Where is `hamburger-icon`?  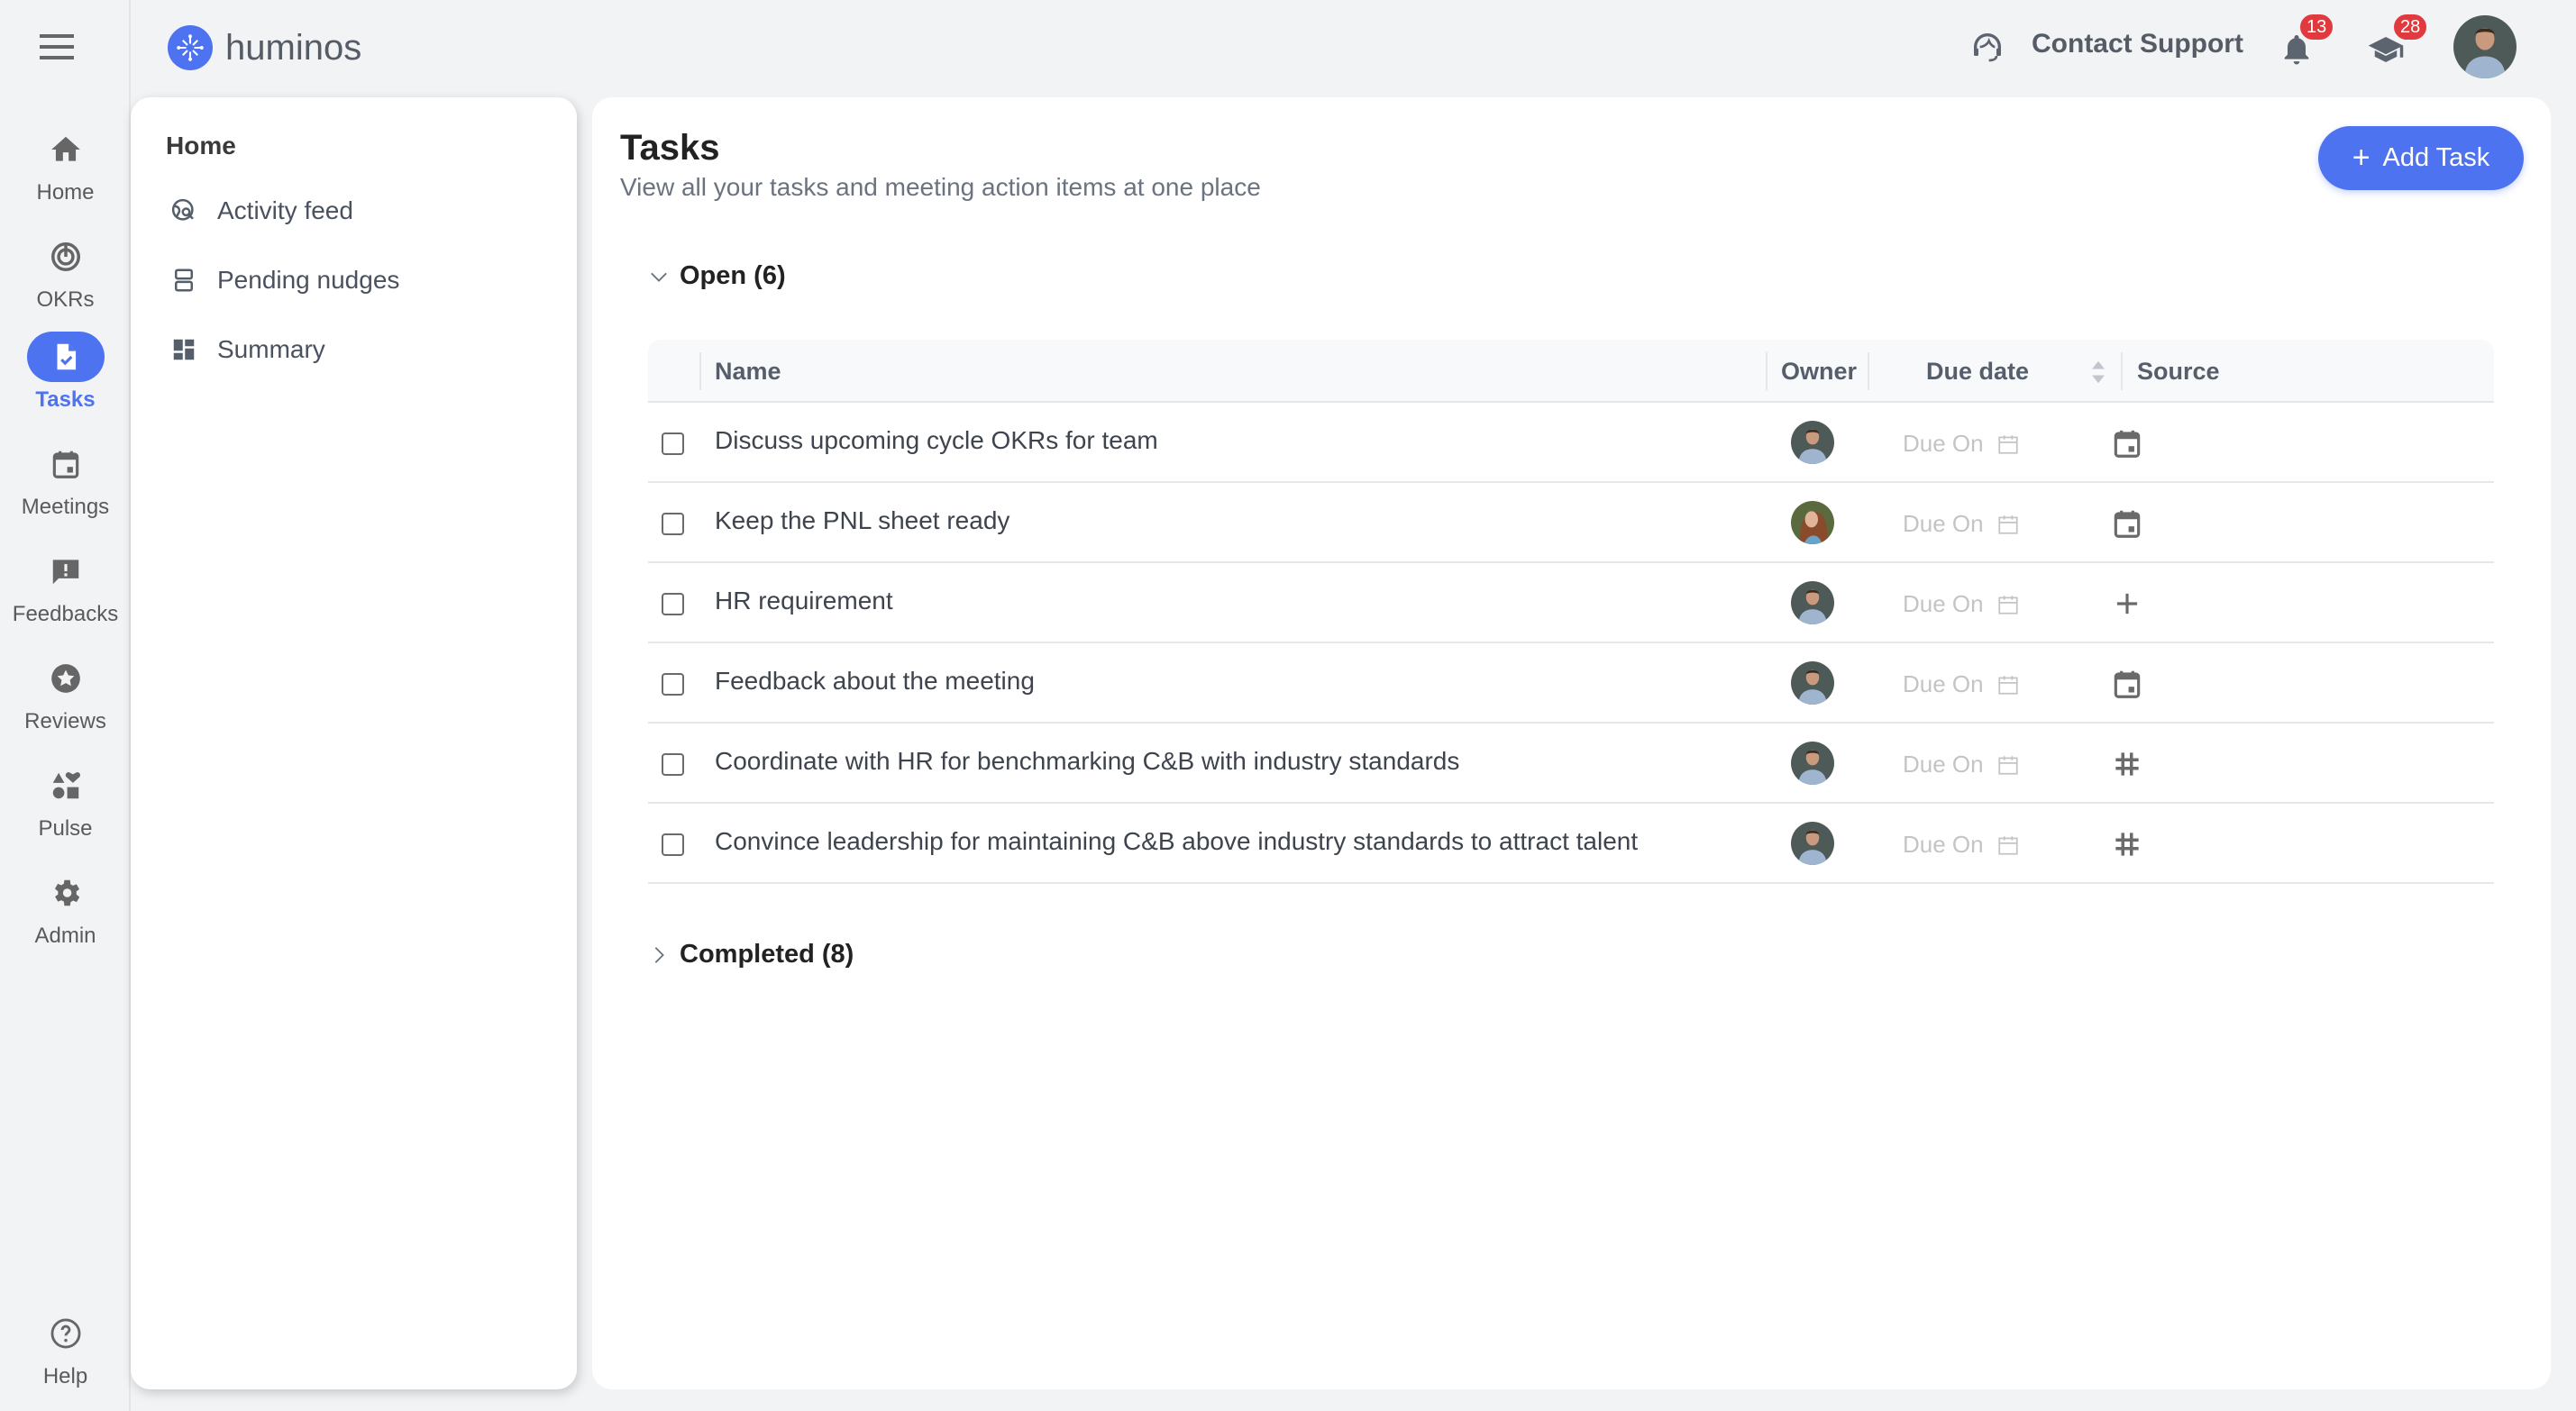
hamburger-icon is located at coordinates (57, 46).